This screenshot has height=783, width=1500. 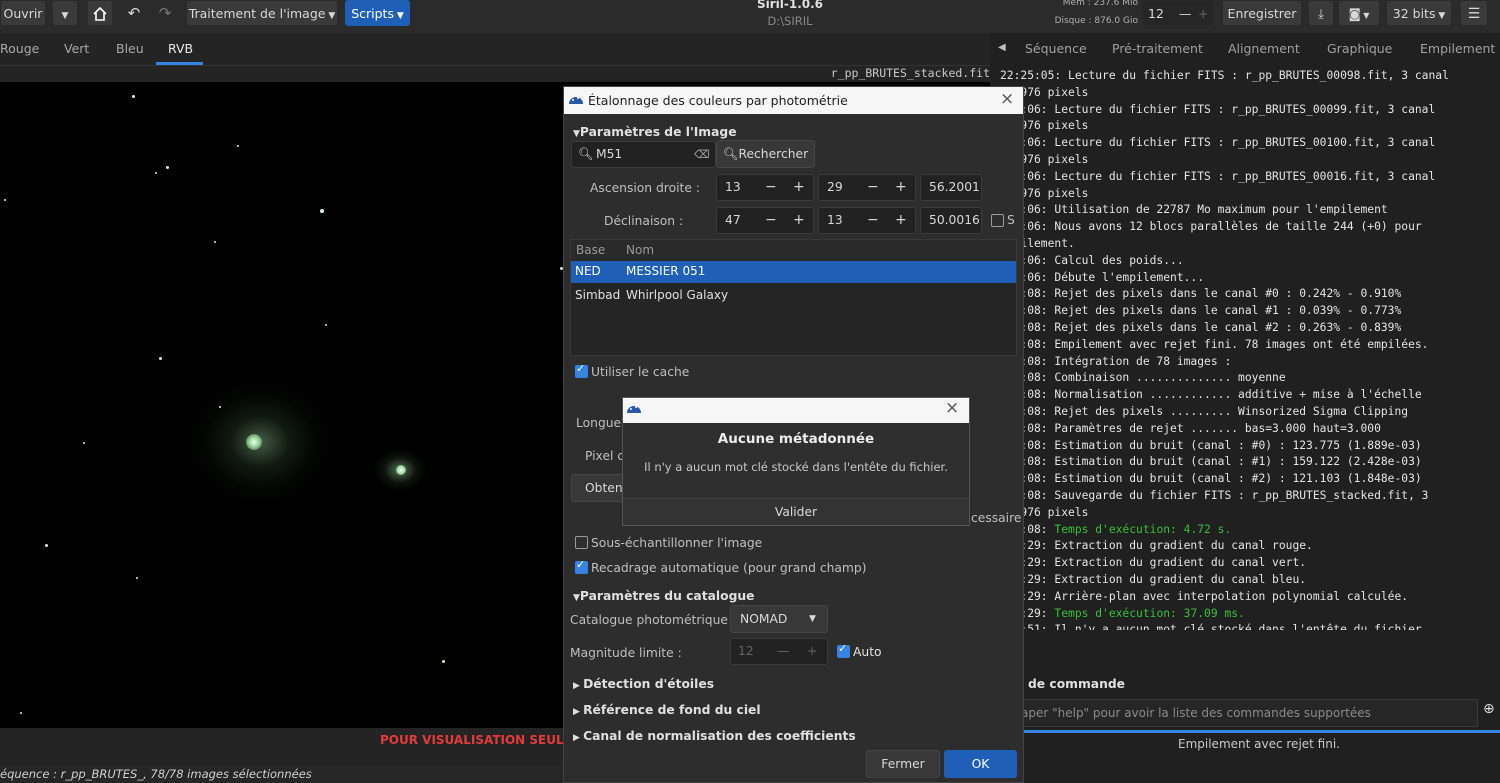 I want to click on ra-seconds-input: 56.2001, so click(x=951, y=187).